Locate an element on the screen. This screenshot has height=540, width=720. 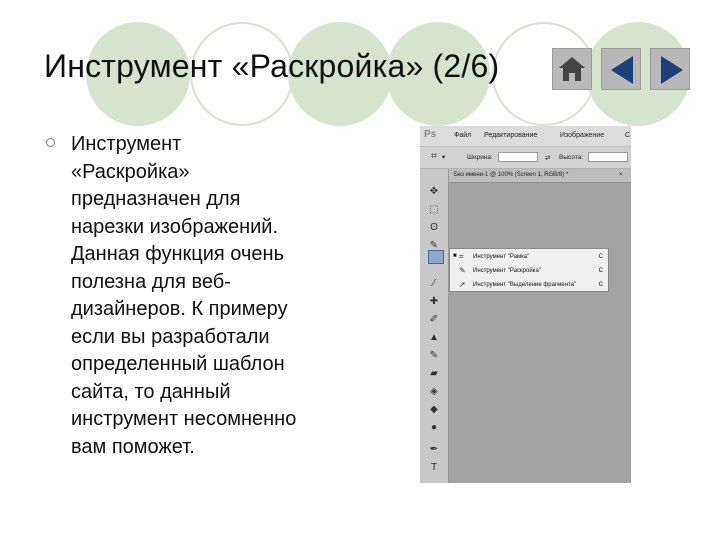
triangle-right-icon is located at coordinates (672, 70).